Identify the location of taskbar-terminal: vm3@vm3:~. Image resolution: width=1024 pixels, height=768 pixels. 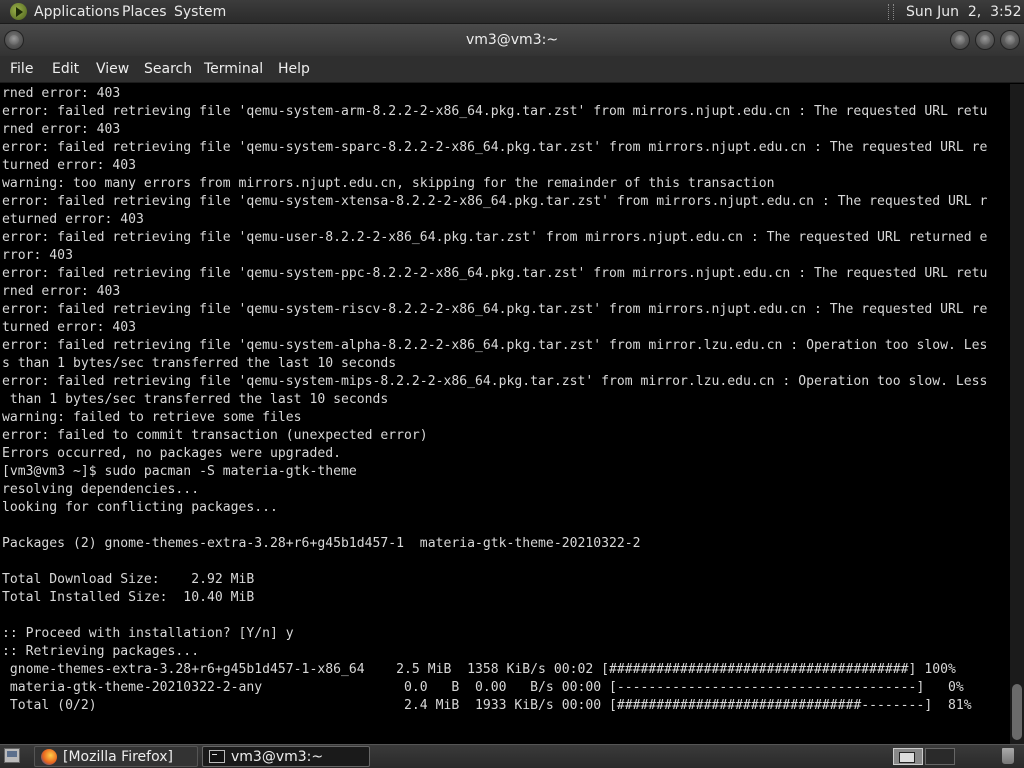
(286, 756).